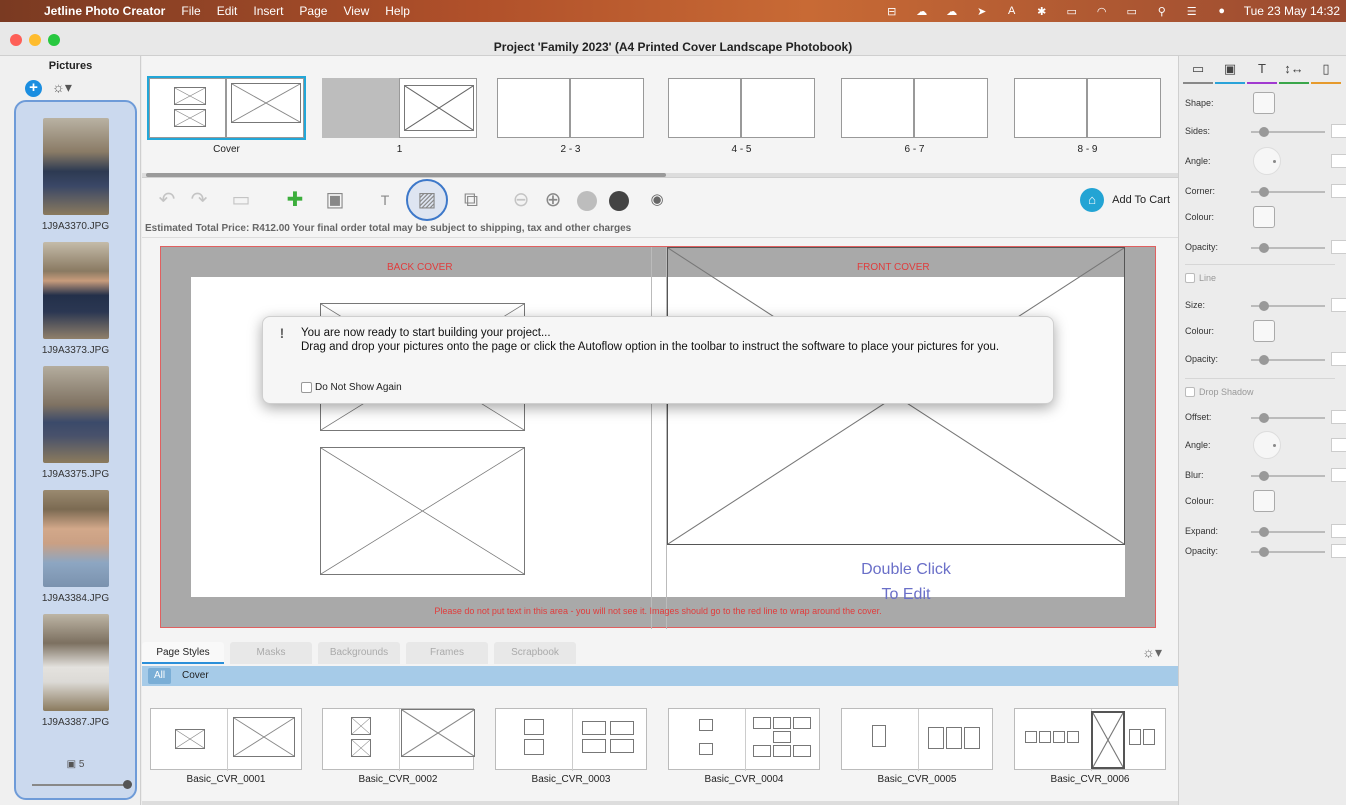  I want to click on wifi-icon: ◠, so click(1102, 11).